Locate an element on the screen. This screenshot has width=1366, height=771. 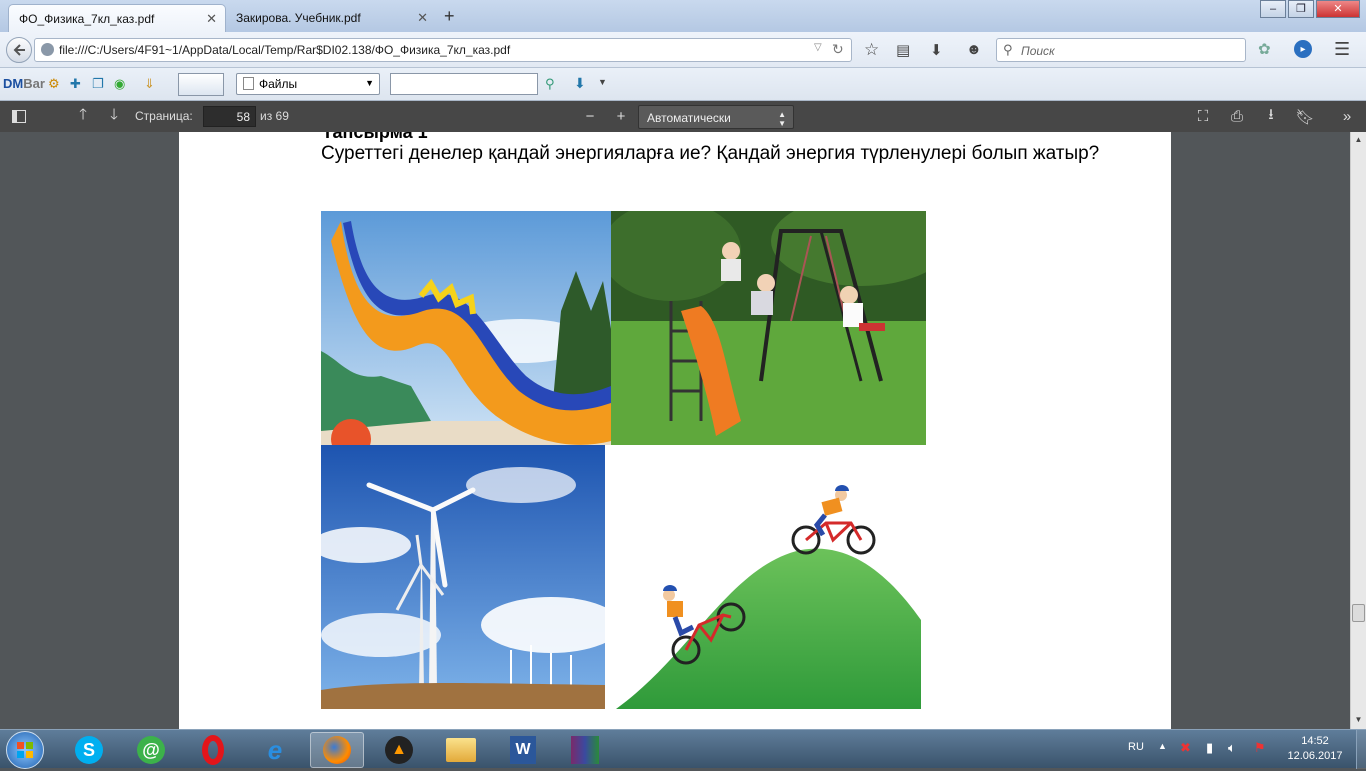
chat-icon: ☻ is located at coordinates (974, 49).